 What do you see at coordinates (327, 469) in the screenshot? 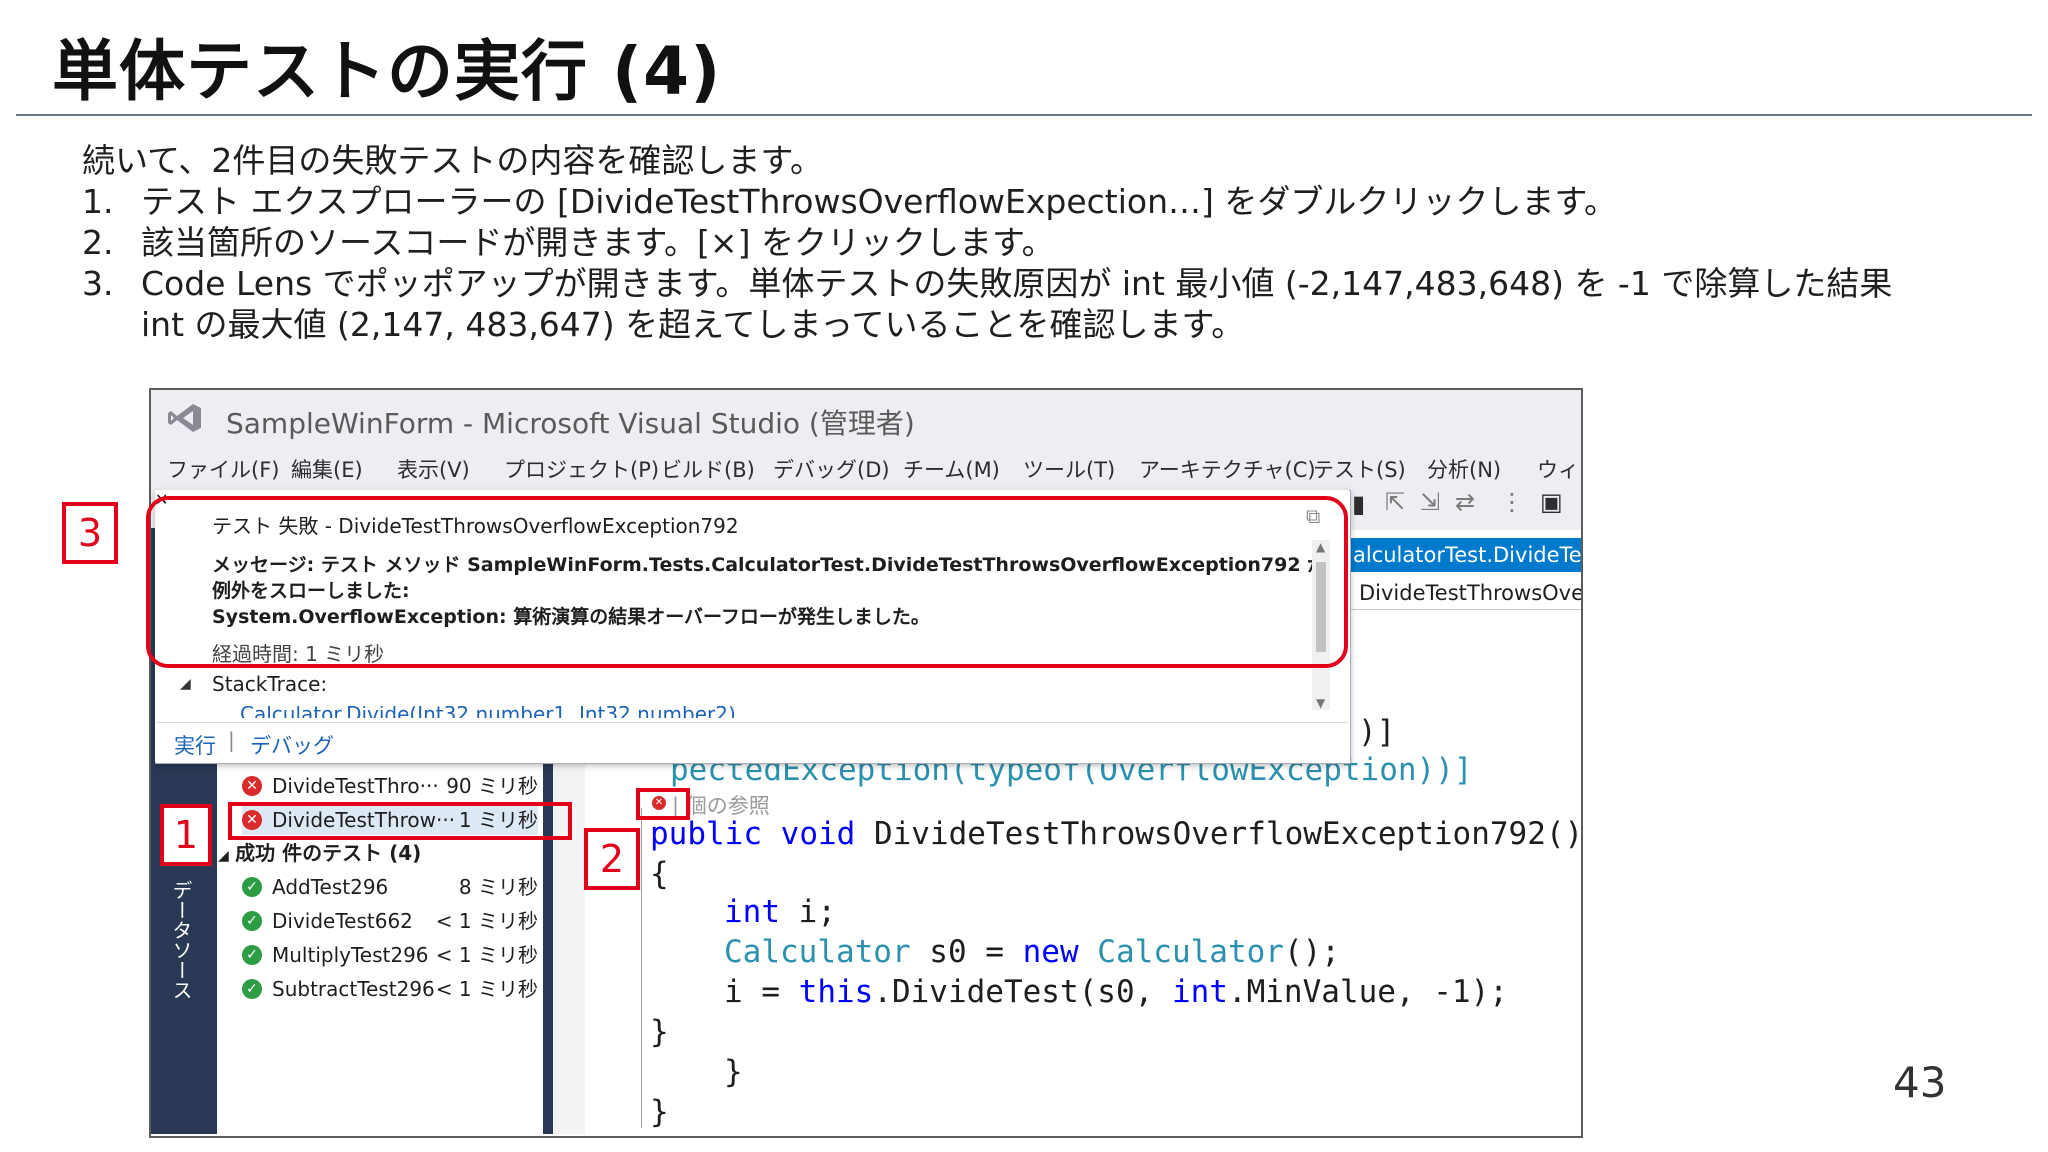
I see `menu-edit: 編集(E)` at bounding box center [327, 469].